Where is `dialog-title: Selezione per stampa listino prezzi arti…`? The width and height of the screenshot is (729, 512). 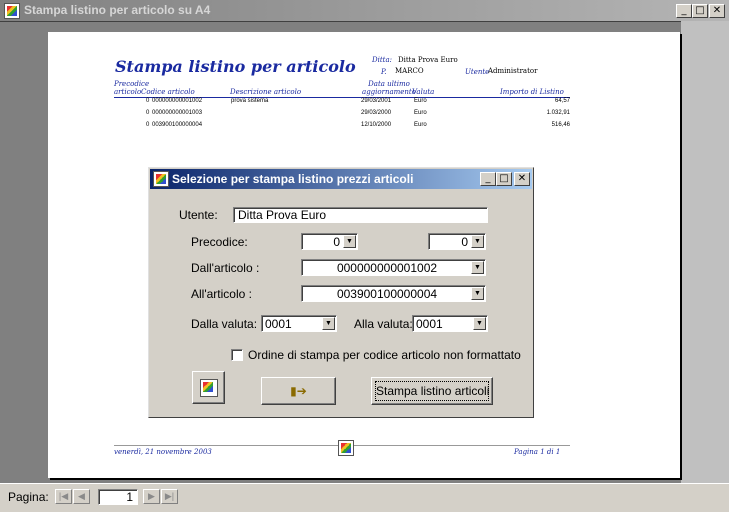 dialog-title: Selezione per stampa listino prezzi arti… is located at coordinates (293, 179).